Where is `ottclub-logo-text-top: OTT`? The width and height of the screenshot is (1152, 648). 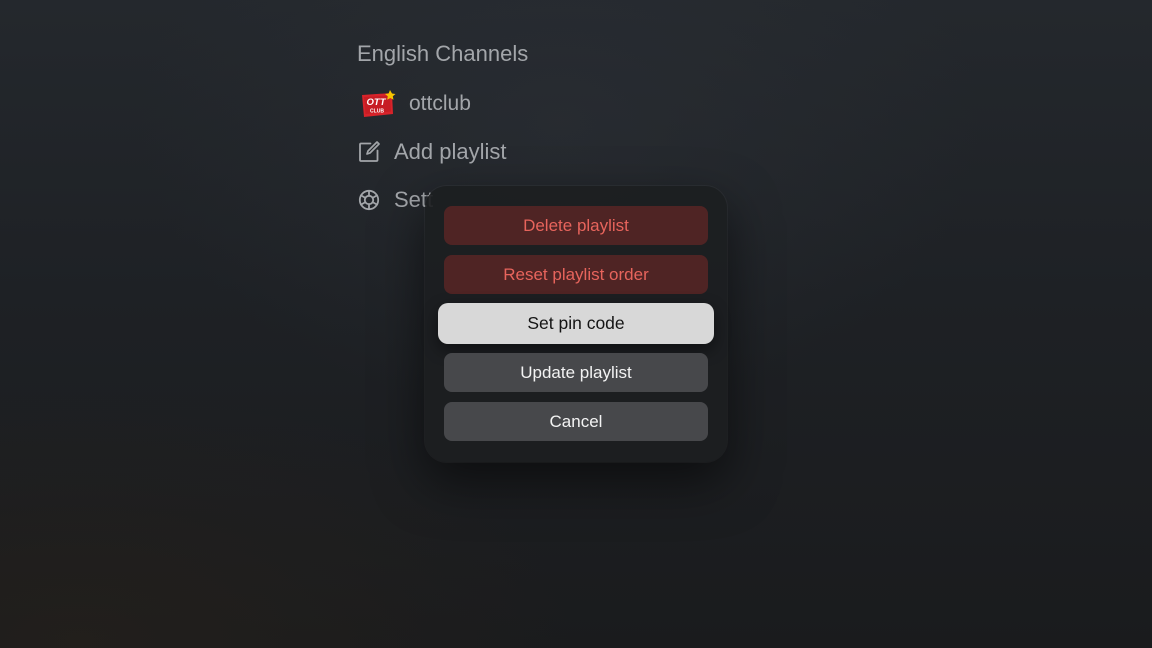 ottclub-logo-text-top: OTT is located at coordinates (377, 102).